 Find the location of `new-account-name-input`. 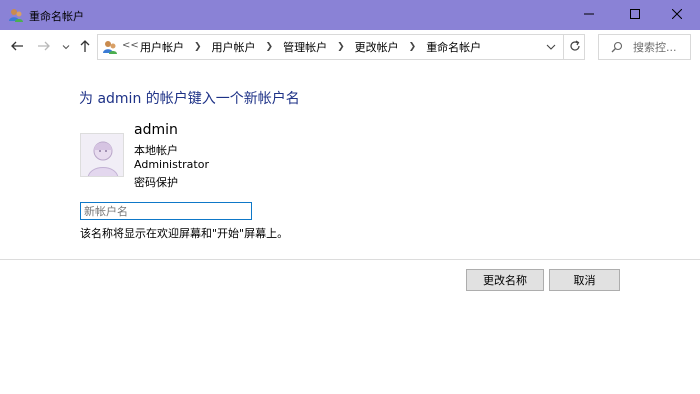

new-account-name-input is located at coordinates (166, 211).